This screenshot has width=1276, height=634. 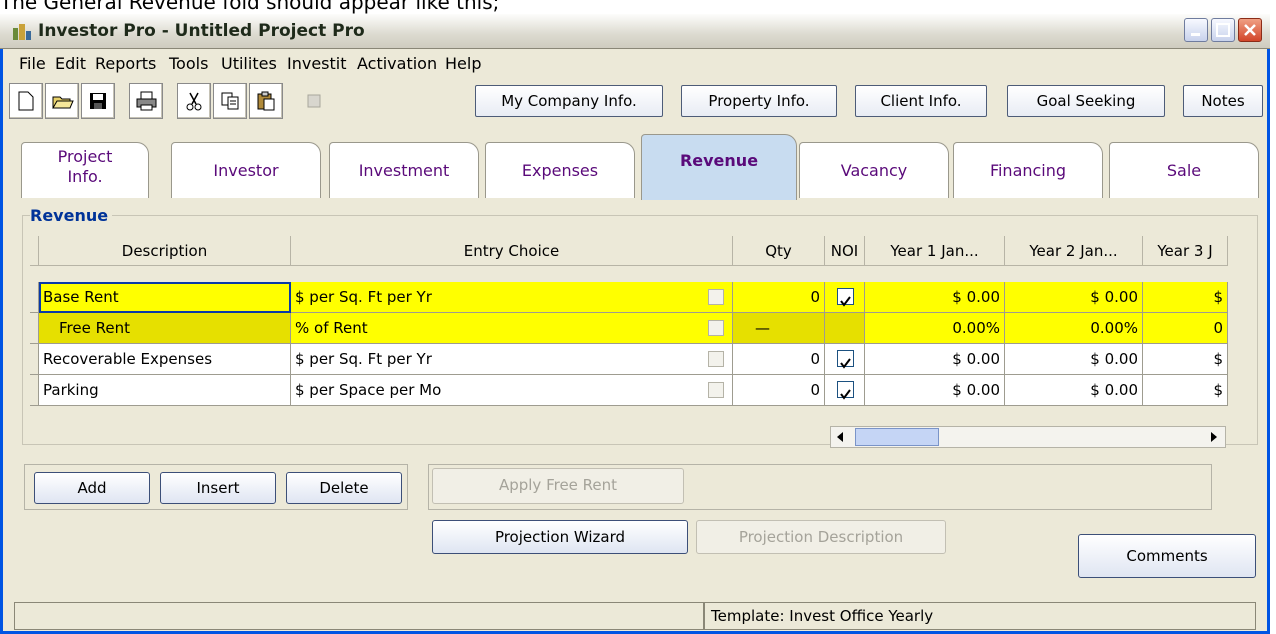 What do you see at coordinates (1196, 30) in the screenshot?
I see `minimize-button` at bounding box center [1196, 30].